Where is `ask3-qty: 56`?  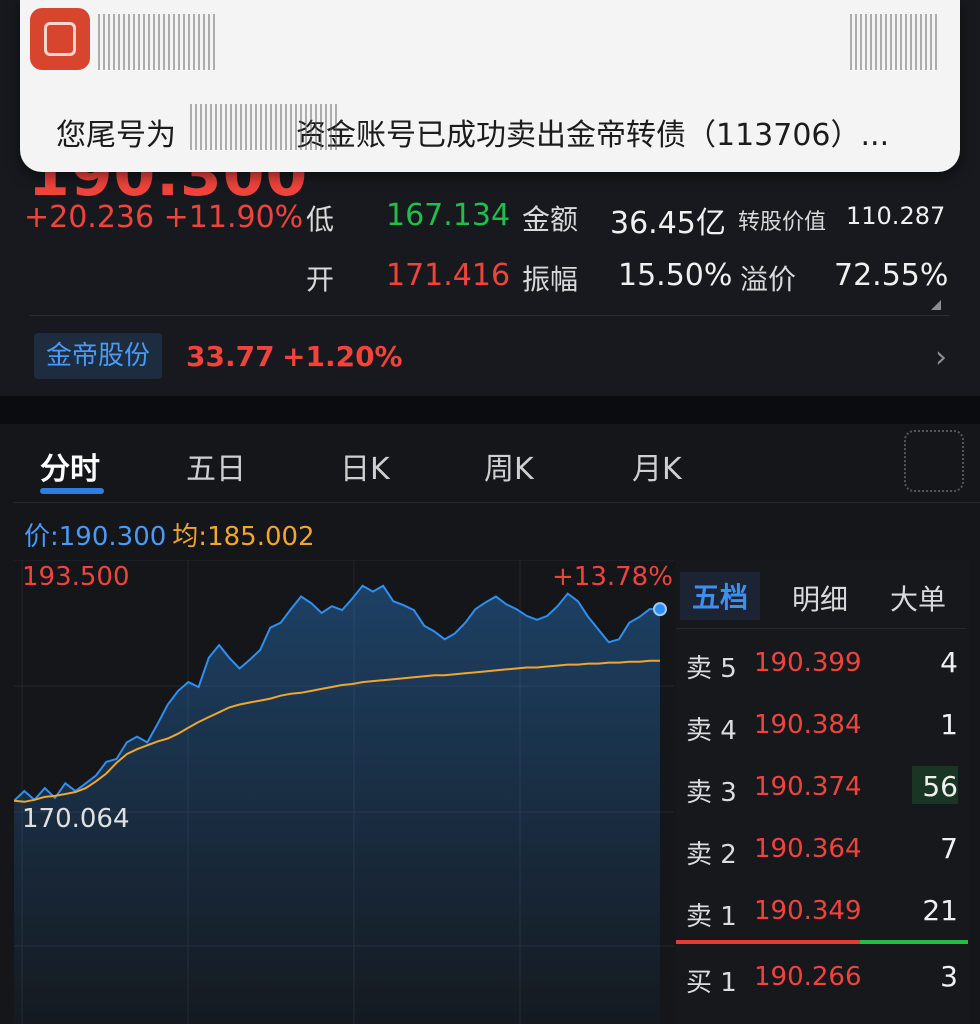 ask3-qty: 56 is located at coordinates (940, 786).